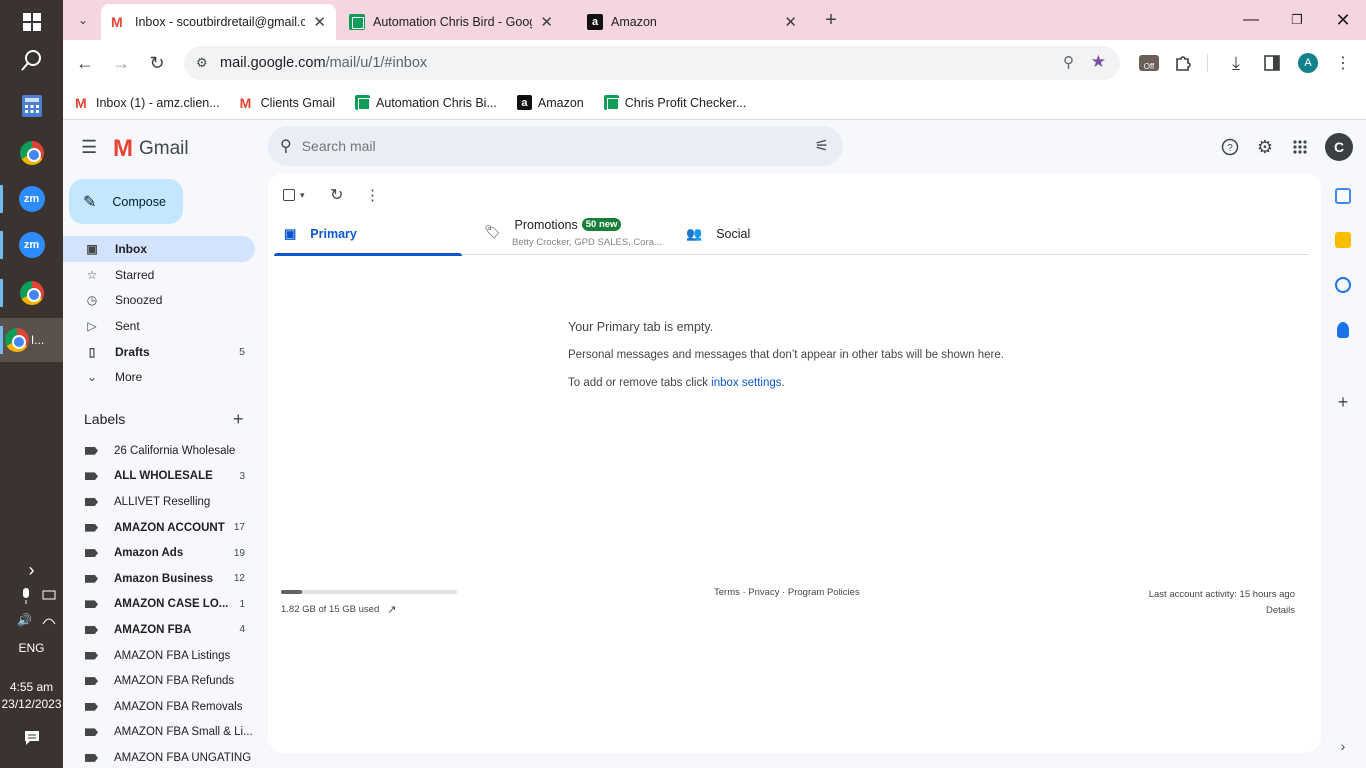 This screenshot has height=768, width=1366. I want to click on search-bar: ⚲ ⚟, so click(555, 146).